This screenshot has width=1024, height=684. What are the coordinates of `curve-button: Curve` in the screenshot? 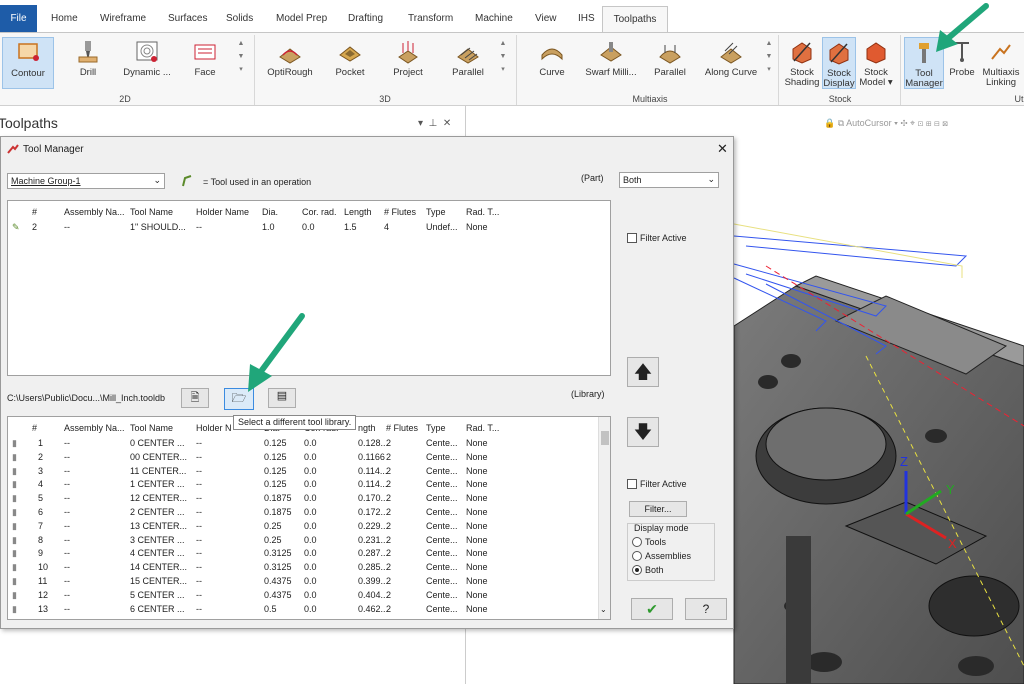 It's located at (552, 63).